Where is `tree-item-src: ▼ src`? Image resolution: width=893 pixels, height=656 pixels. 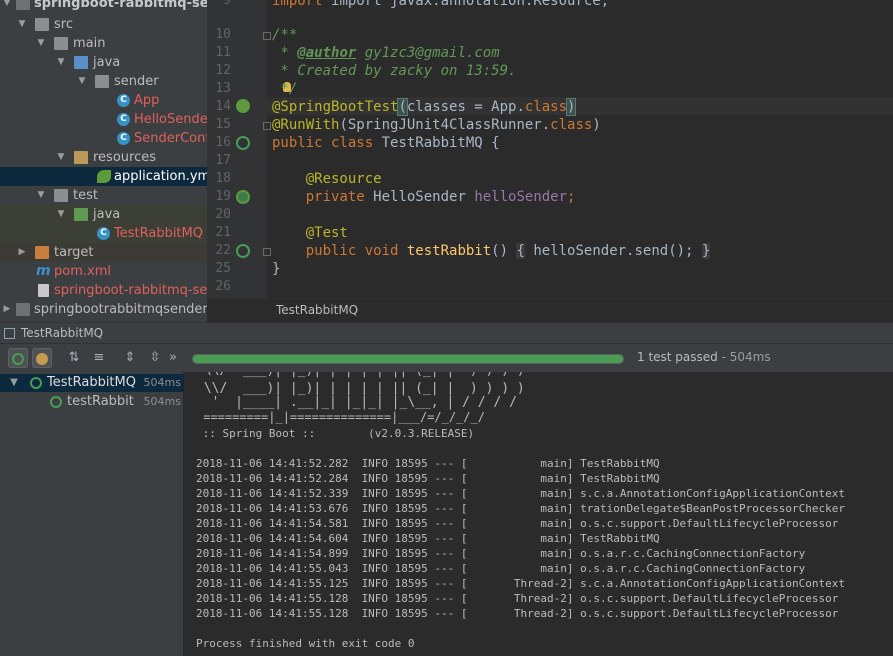
tree-item-src: ▼ src is located at coordinates (103, 24).